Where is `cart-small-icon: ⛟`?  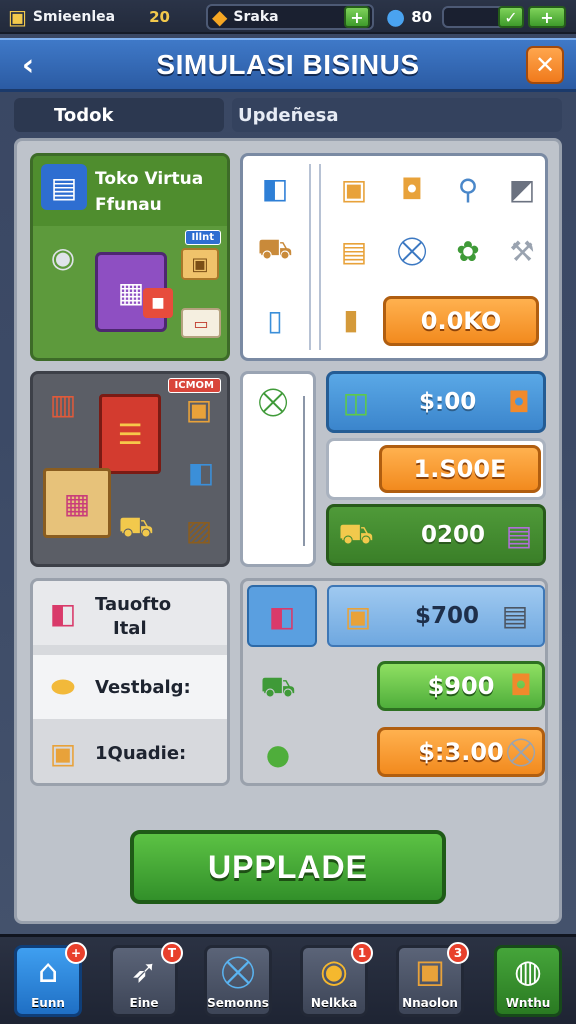 cart-small-icon: ⛟ is located at coordinates (136, 526).